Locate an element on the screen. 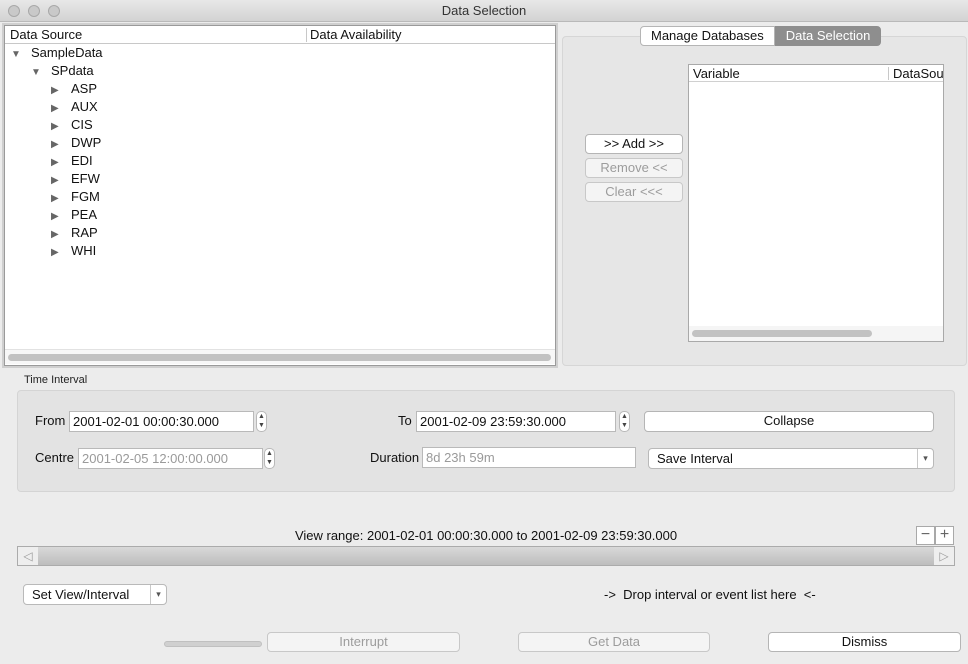  tree-node-rap: ▶ RAP is located at coordinates (74, 233).